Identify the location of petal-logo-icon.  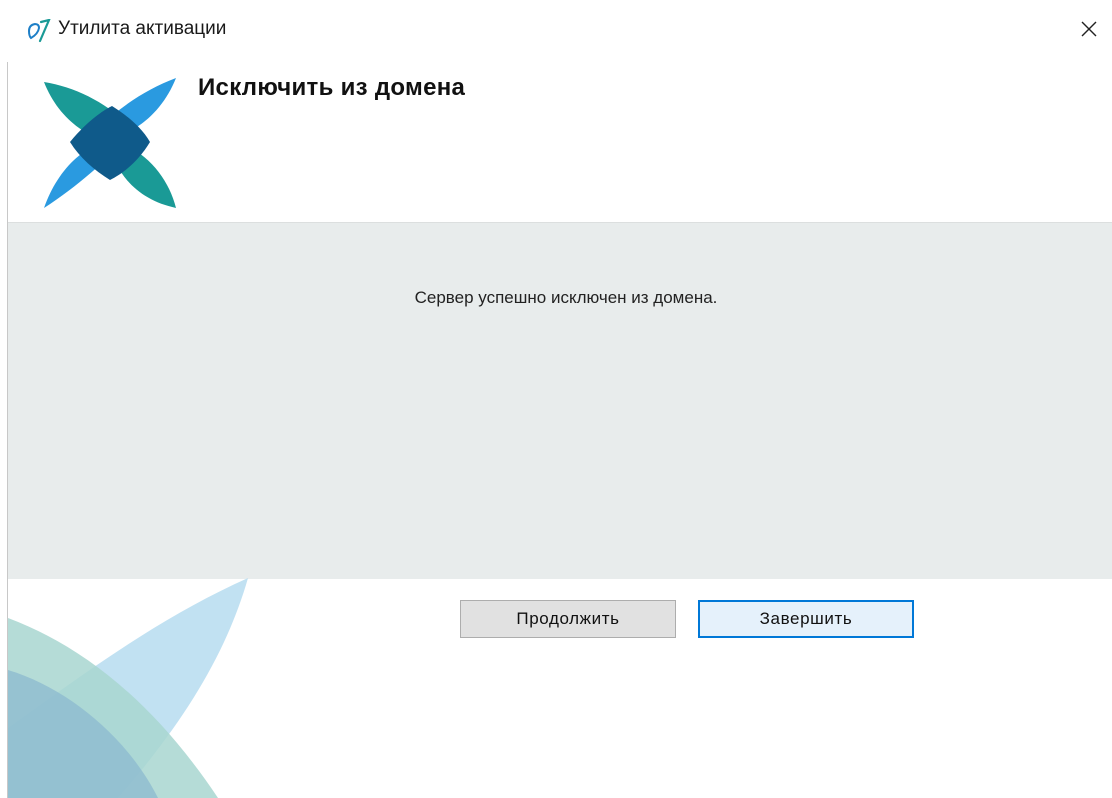
(110, 143).